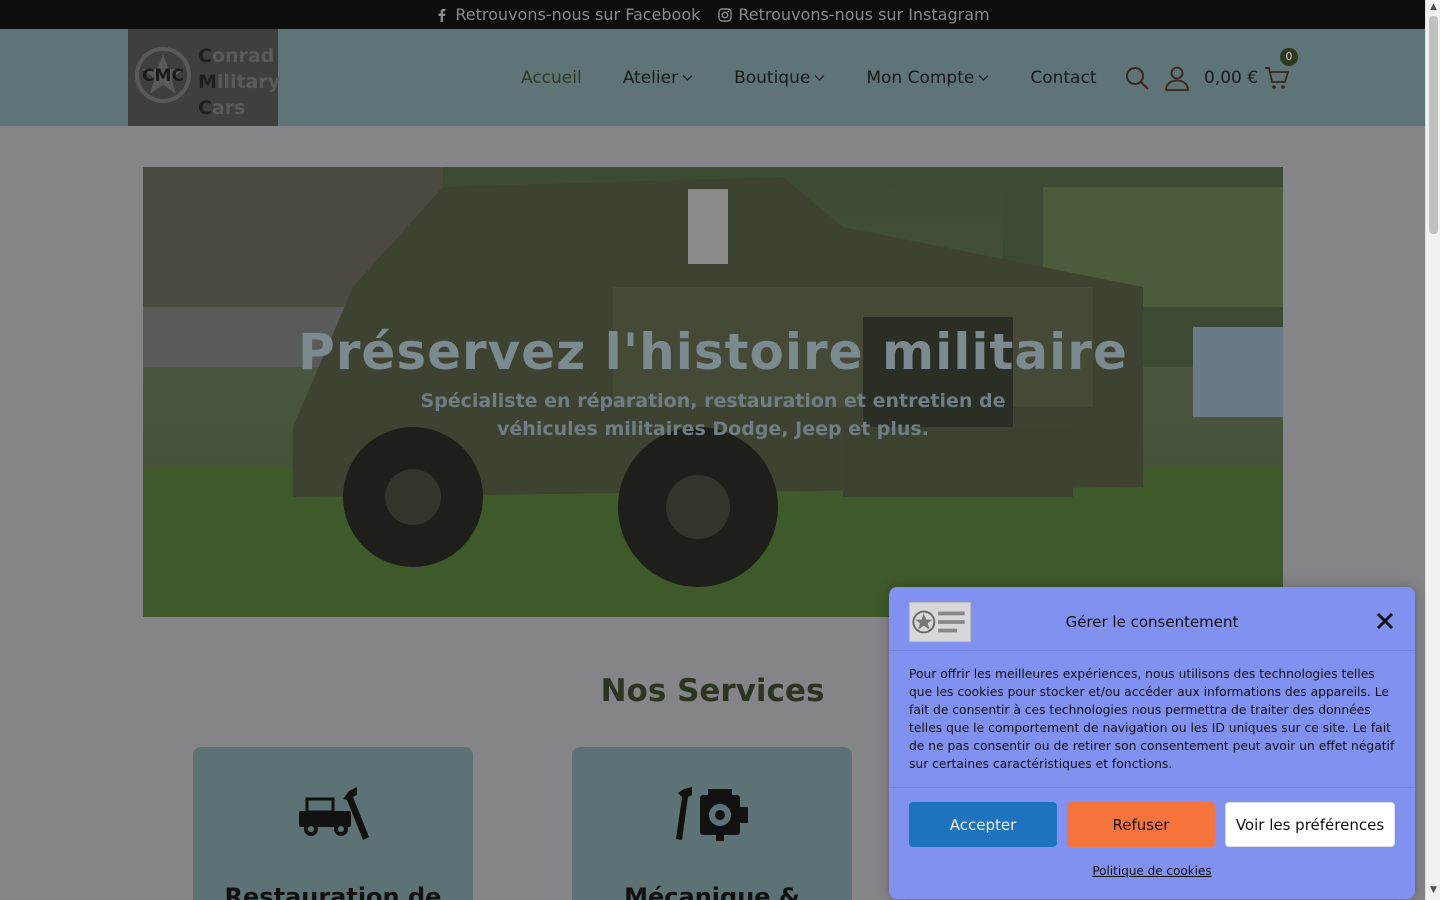  I want to click on service-card-restauration: Restauration de, so click(333, 823).